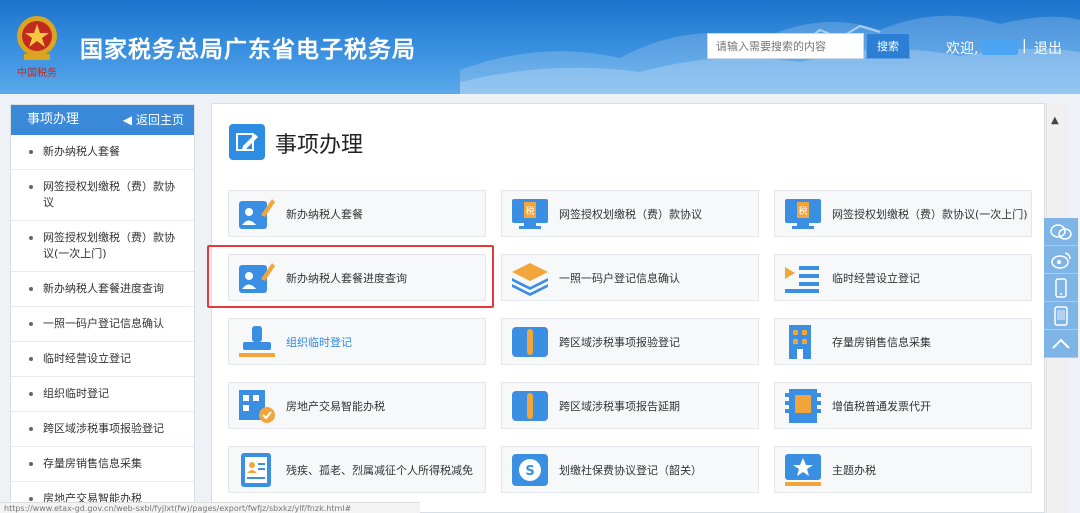  What do you see at coordinates (324, 214) in the screenshot?
I see `tile-label: 新办纳税人套餐` at bounding box center [324, 214].